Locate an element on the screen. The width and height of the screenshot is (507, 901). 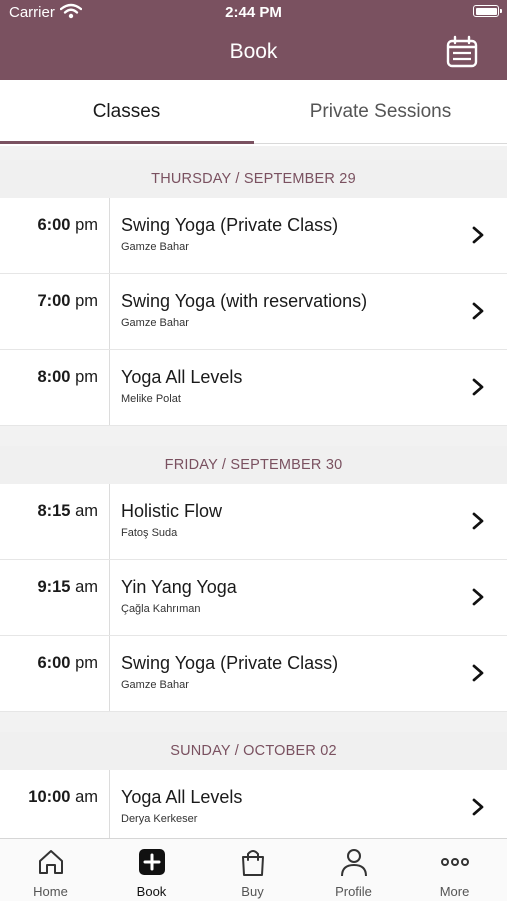
tab-label: Profile is located at coordinates (353, 891).